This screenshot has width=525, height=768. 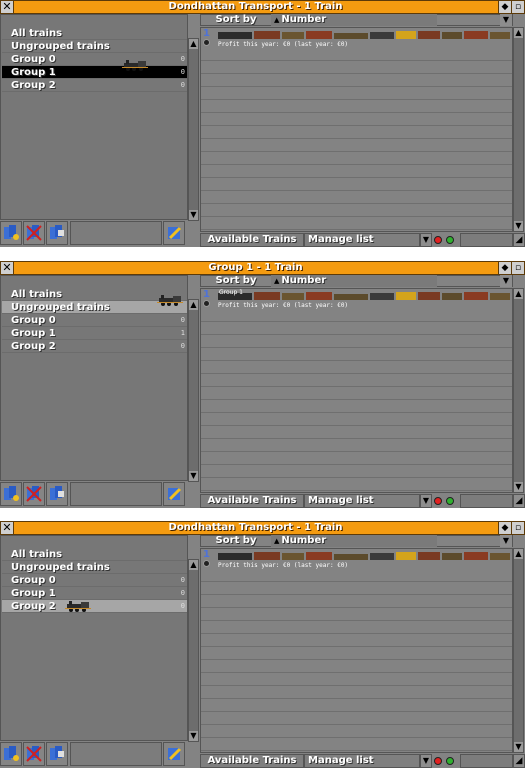 What do you see at coordinates (206, 42) in the screenshot?
I see `vehicle-status-icon` at bounding box center [206, 42].